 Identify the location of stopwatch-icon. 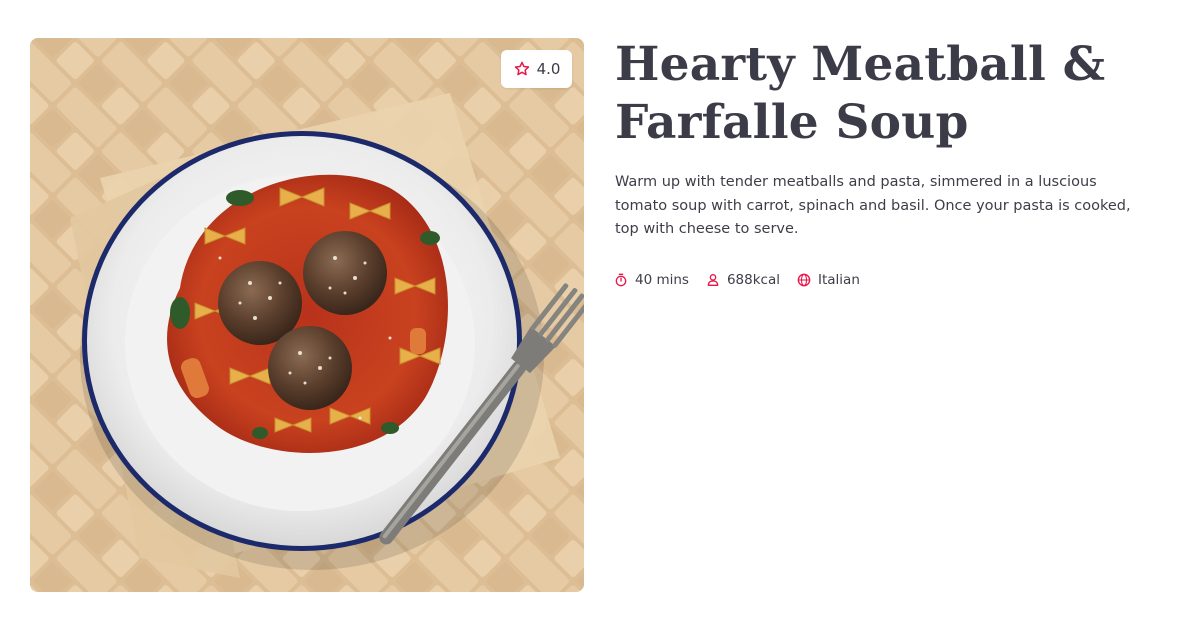
(621, 280).